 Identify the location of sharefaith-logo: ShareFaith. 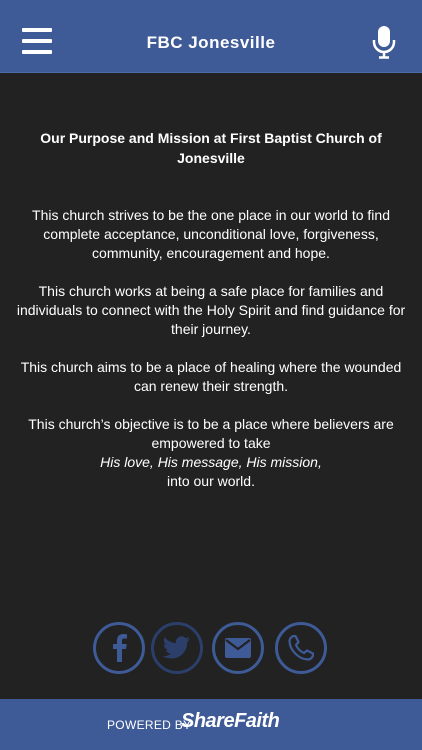
(230, 721).